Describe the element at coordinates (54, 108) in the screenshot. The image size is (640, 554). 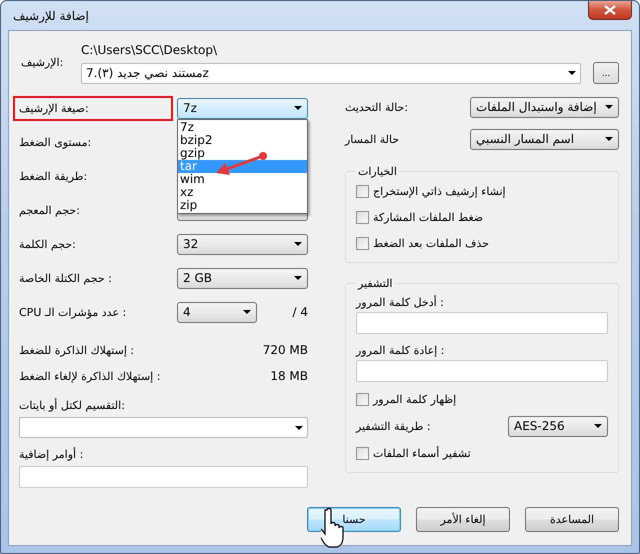
I see `field-label: صيغة الإرشيف:` at that location.